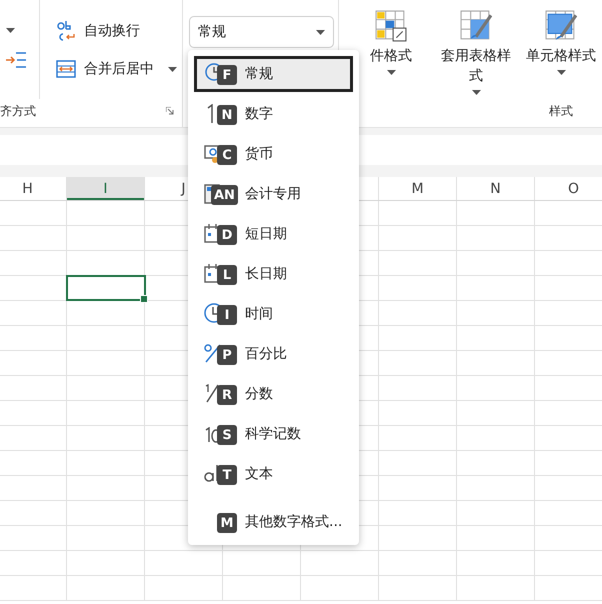 This screenshot has width=602, height=604. Describe the element at coordinates (273, 114) in the screenshot. I see `menu-item: N 数字` at that location.